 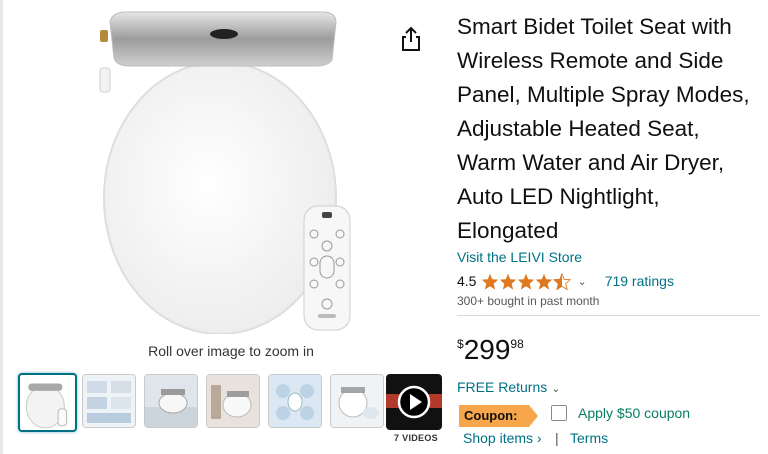 What do you see at coordinates (231, 351) in the screenshot?
I see `zoom-hint: Roll over image to zoom in` at bounding box center [231, 351].